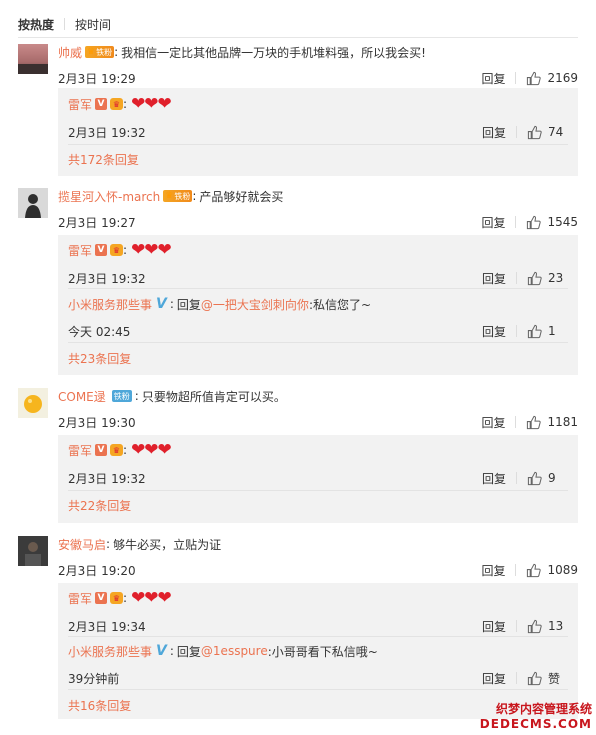 The height and width of the screenshot is (735, 596). Describe the element at coordinates (562, 570) in the screenshot. I see `like-count: 1089` at that location.